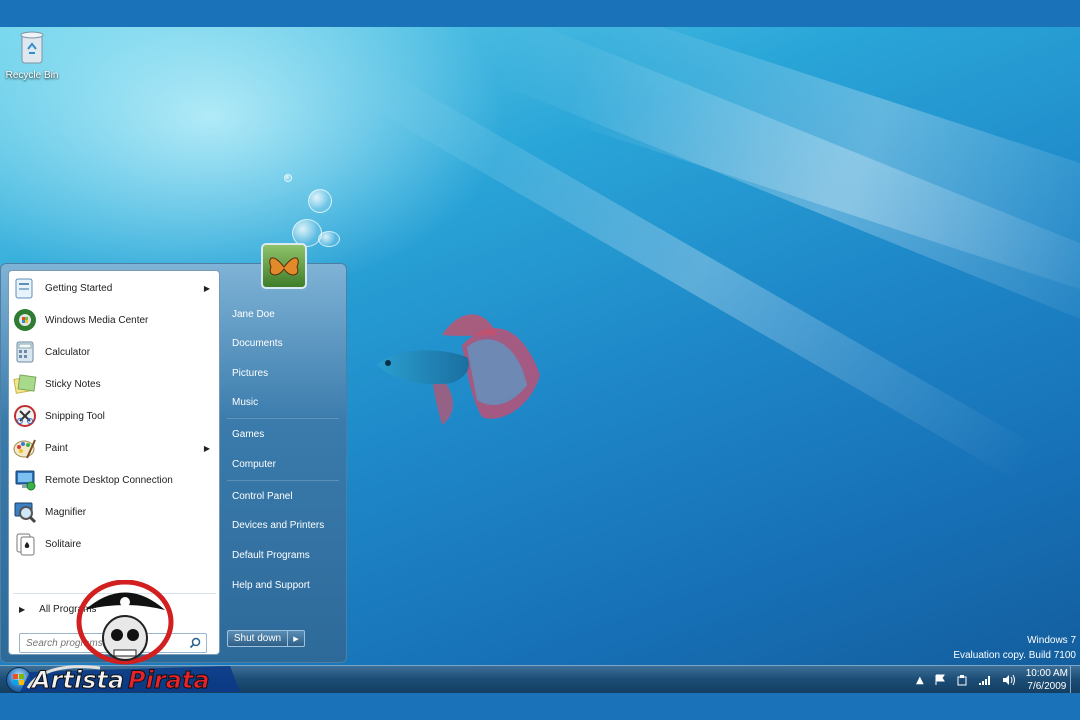 Image resolution: width=1080 pixels, height=720 pixels. I want to click on sticky-notes-icon, so click(25, 384).